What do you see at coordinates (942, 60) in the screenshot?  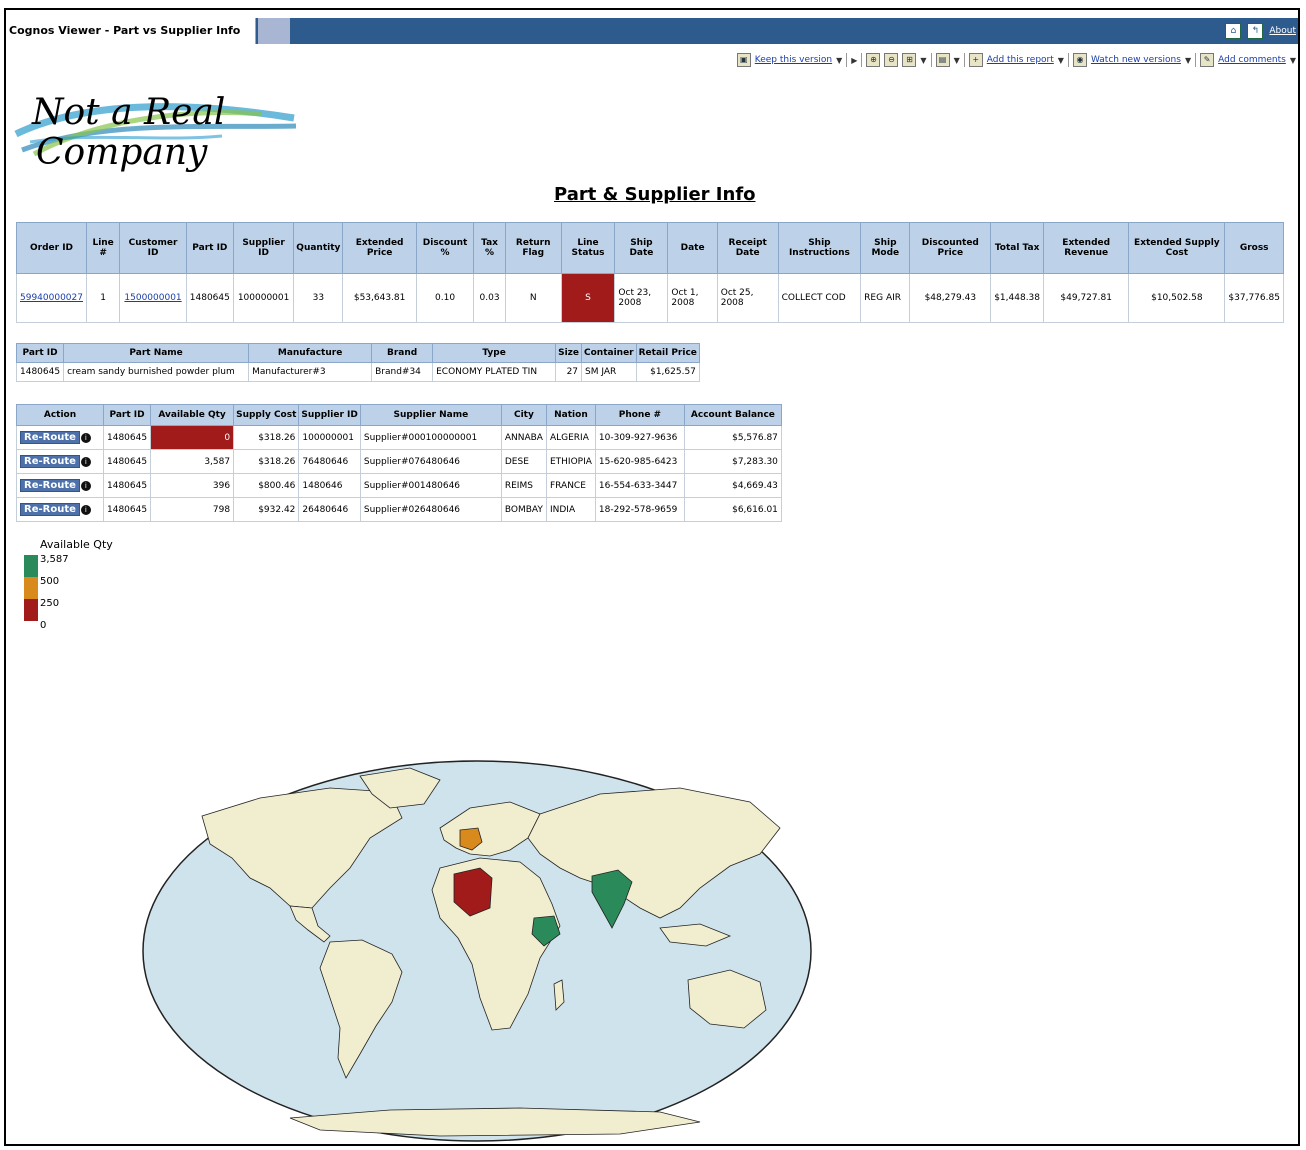 I see `view-format-icon: ▤` at bounding box center [942, 60].